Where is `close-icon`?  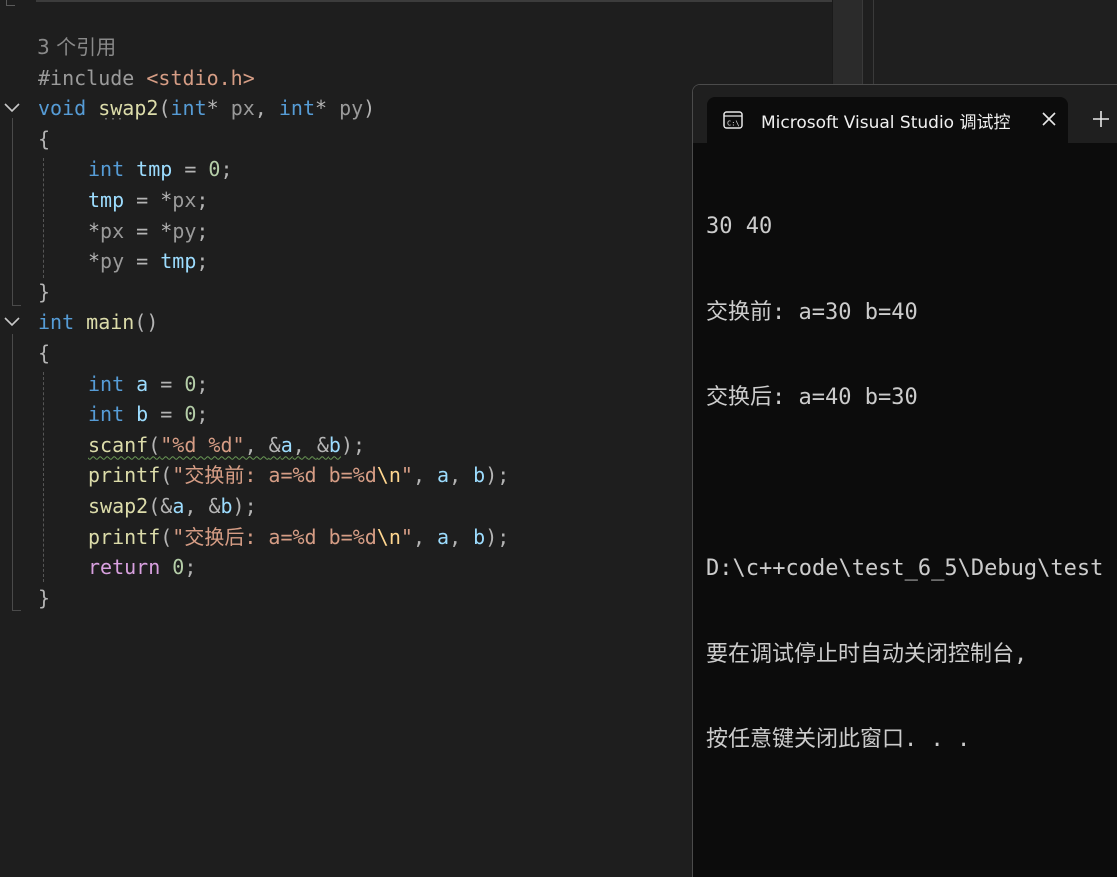
close-icon is located at coordinates (1049, 119).